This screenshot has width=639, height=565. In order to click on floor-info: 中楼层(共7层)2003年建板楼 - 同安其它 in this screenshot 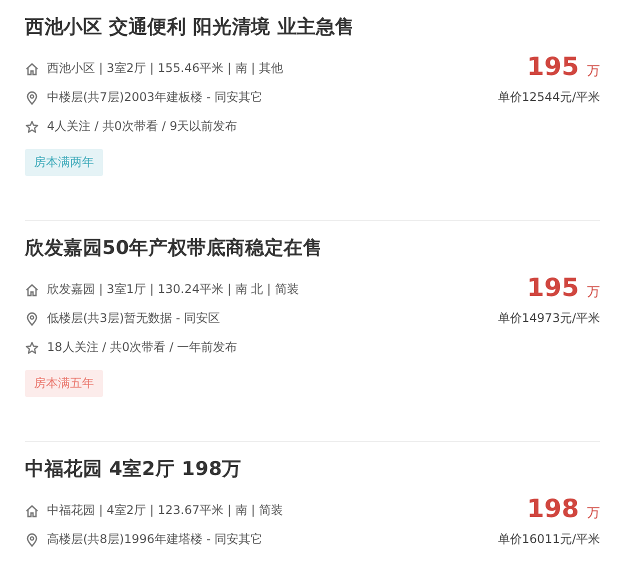, I will do `click(154, 97)`.